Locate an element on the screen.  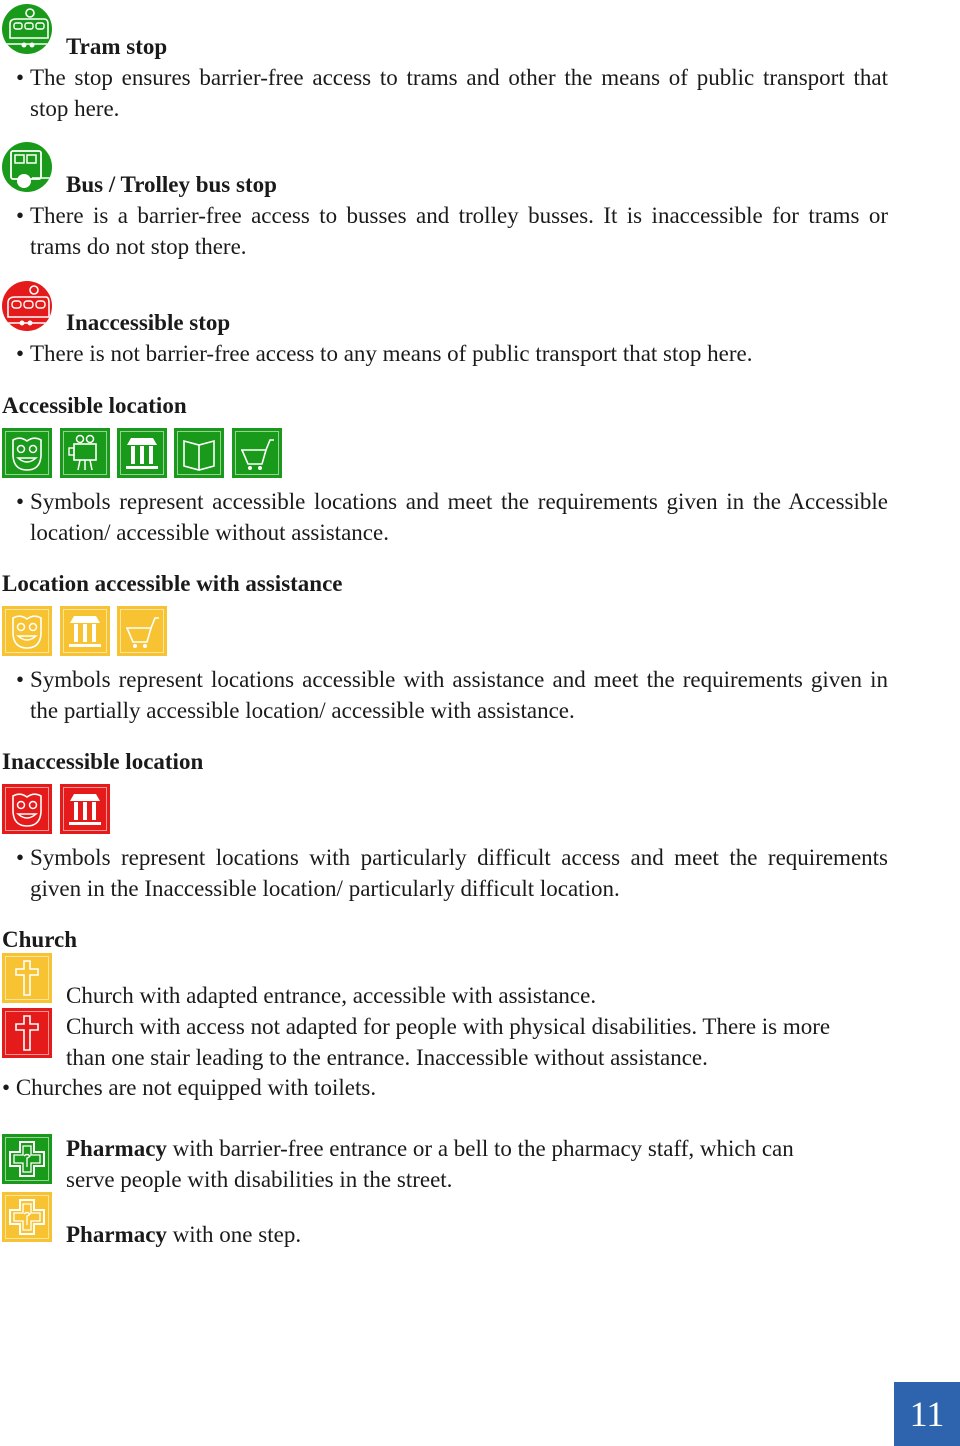
stop-title: Bus / Trolley bus stop is located at coordinates (171, 184).